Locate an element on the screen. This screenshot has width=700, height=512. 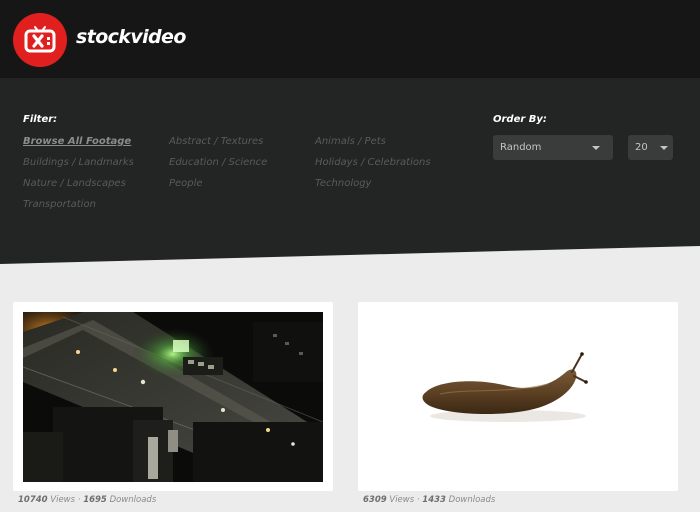
brand-name: stockvideo is located at coordinates (131, 37).